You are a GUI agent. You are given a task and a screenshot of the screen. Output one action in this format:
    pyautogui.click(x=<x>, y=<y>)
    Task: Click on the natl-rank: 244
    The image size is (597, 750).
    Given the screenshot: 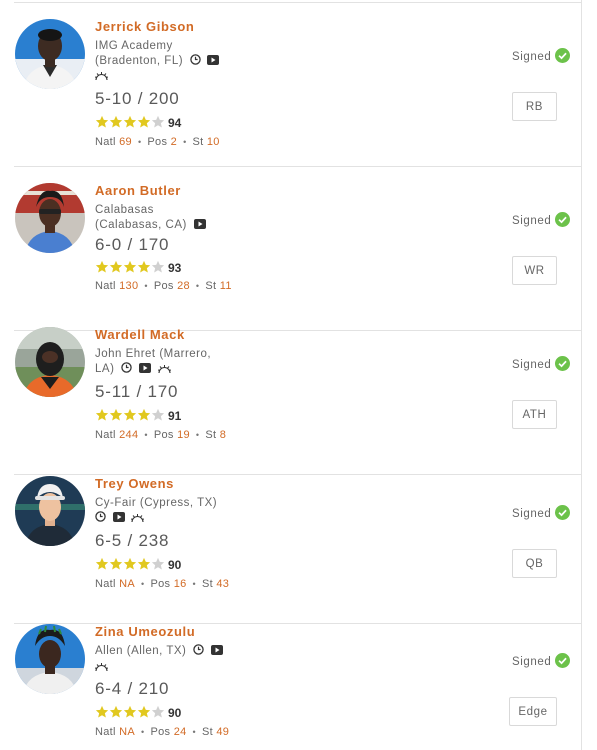 What is the action you would take?
    pyautogui.click(x=128, y=435)
    